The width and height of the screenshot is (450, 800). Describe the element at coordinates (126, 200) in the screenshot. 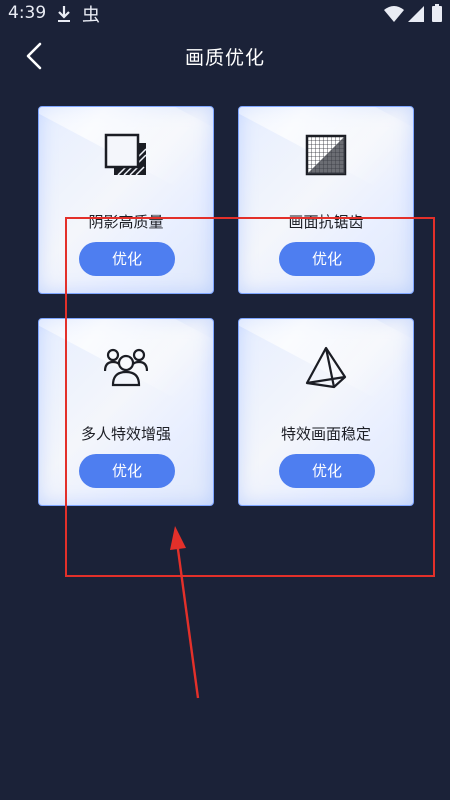

I see `card-shadow-quality: 阴影高质量 优化` at that location.